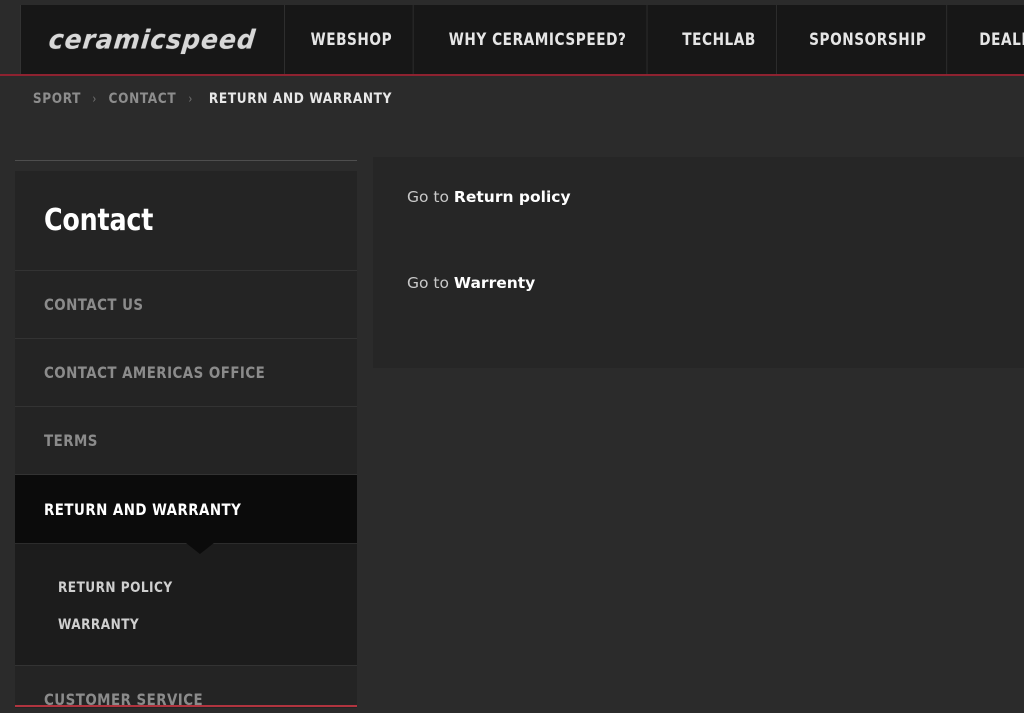 This screenshot has height=713, width=1024. Describe the element at coordinates (200, 548) in the screenshot. I see `active-indicator-caret-icon` at that location.